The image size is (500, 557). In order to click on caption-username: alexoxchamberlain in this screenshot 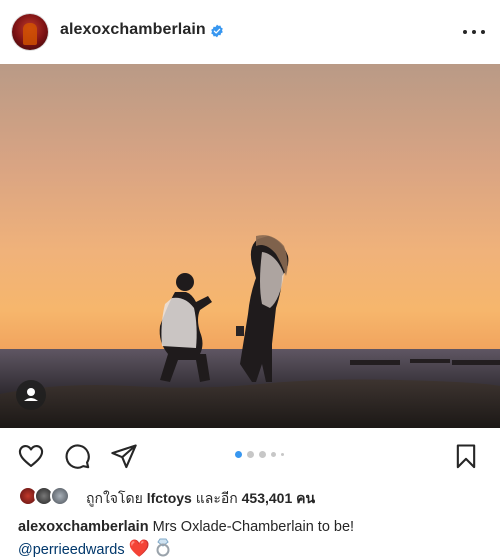, I will do `click(83, 527)`.